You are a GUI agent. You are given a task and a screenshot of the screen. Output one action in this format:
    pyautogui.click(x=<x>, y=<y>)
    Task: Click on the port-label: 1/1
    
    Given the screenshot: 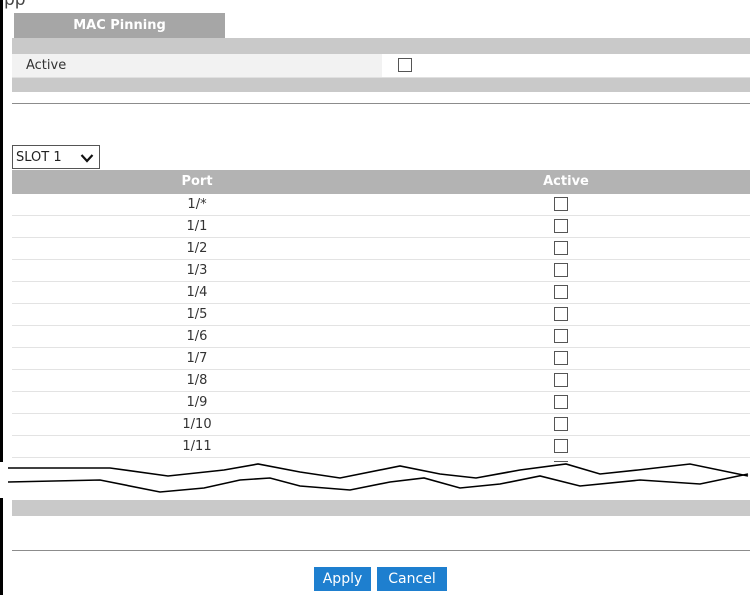 What is the action you would take?
    pyautogui.click(x=197, y=226)
    